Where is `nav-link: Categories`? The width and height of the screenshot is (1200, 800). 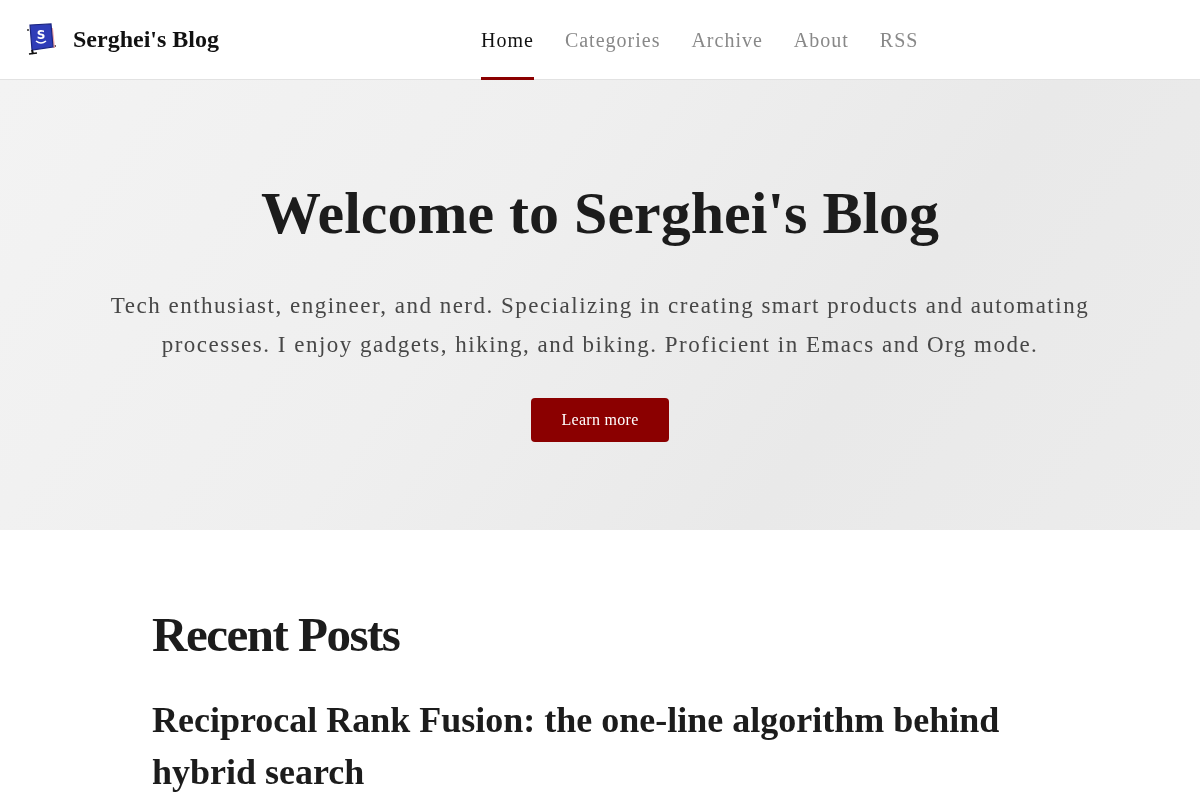
nav-link: Categories is located at coordinates (612, 40).